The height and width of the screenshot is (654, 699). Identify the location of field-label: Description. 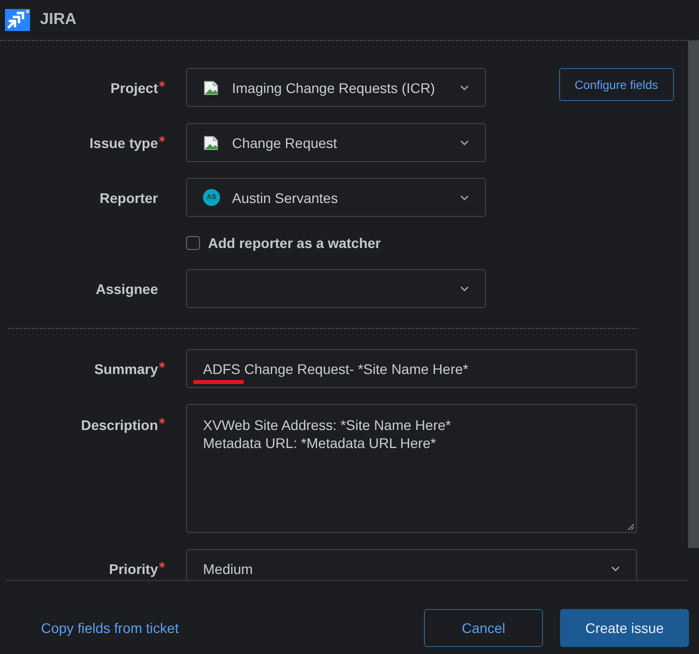
(119, 425).